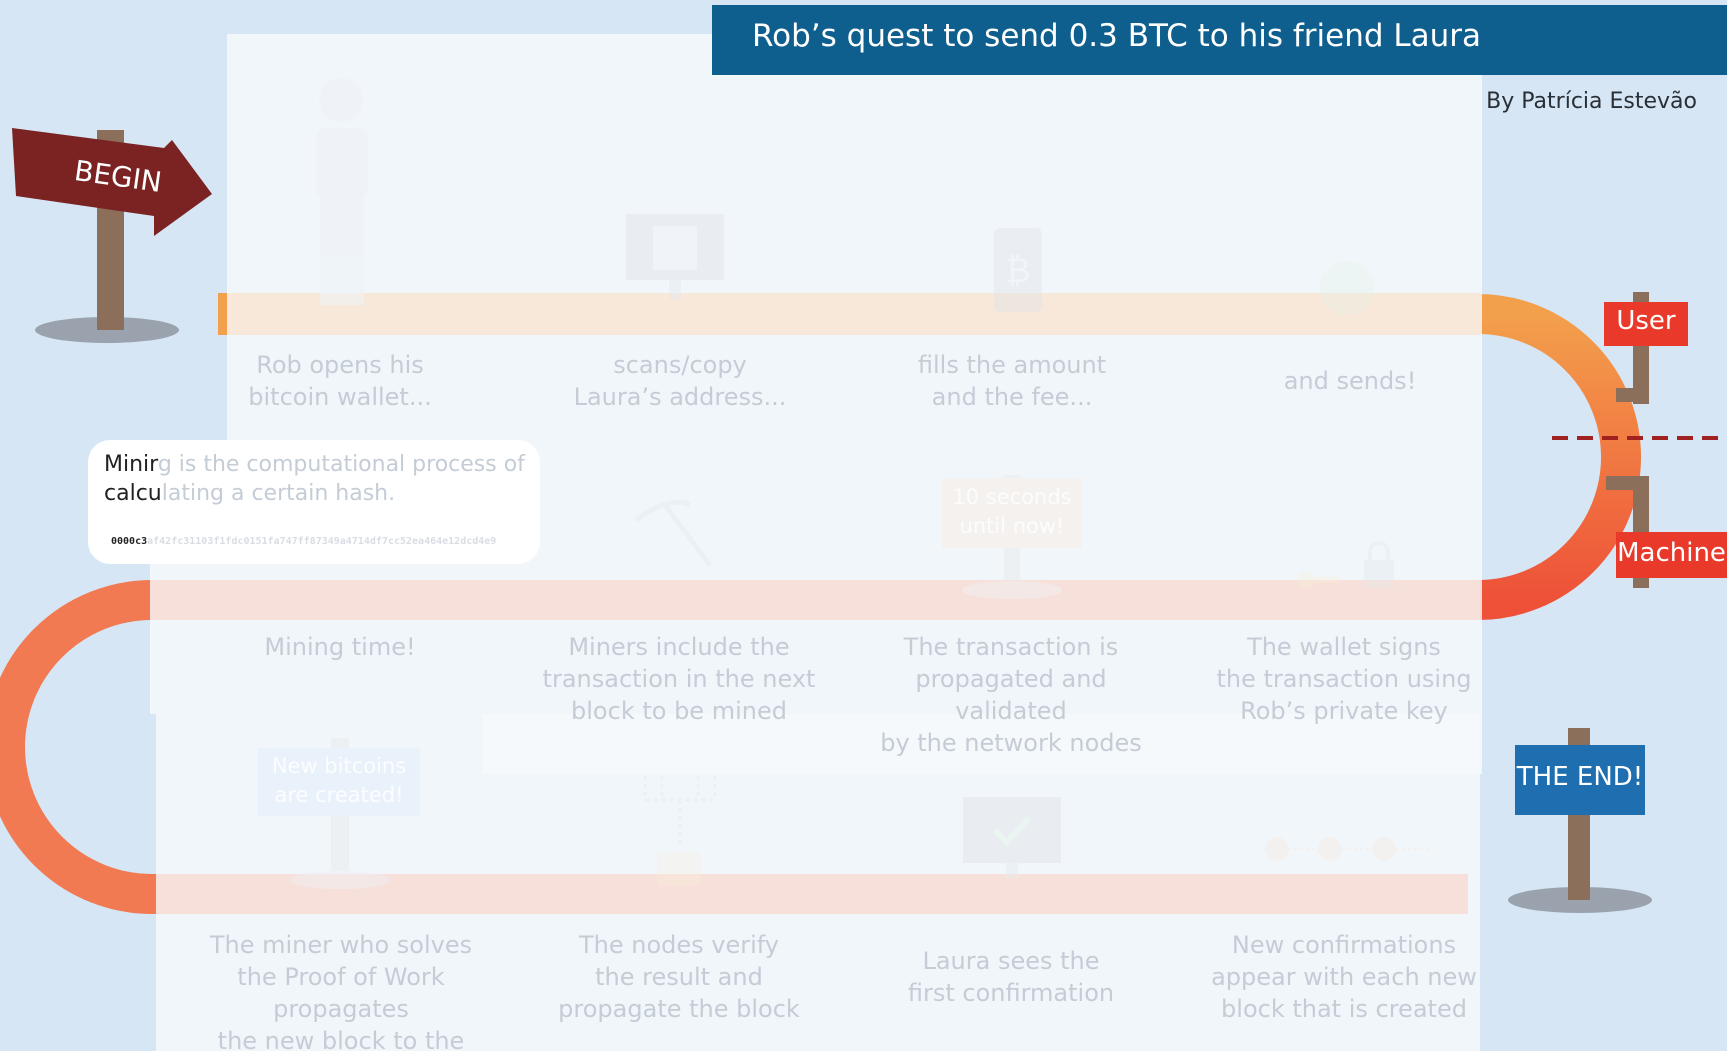  I want to click on new-bitcoins-label: New bitcoins are created!, so click(339, 780).